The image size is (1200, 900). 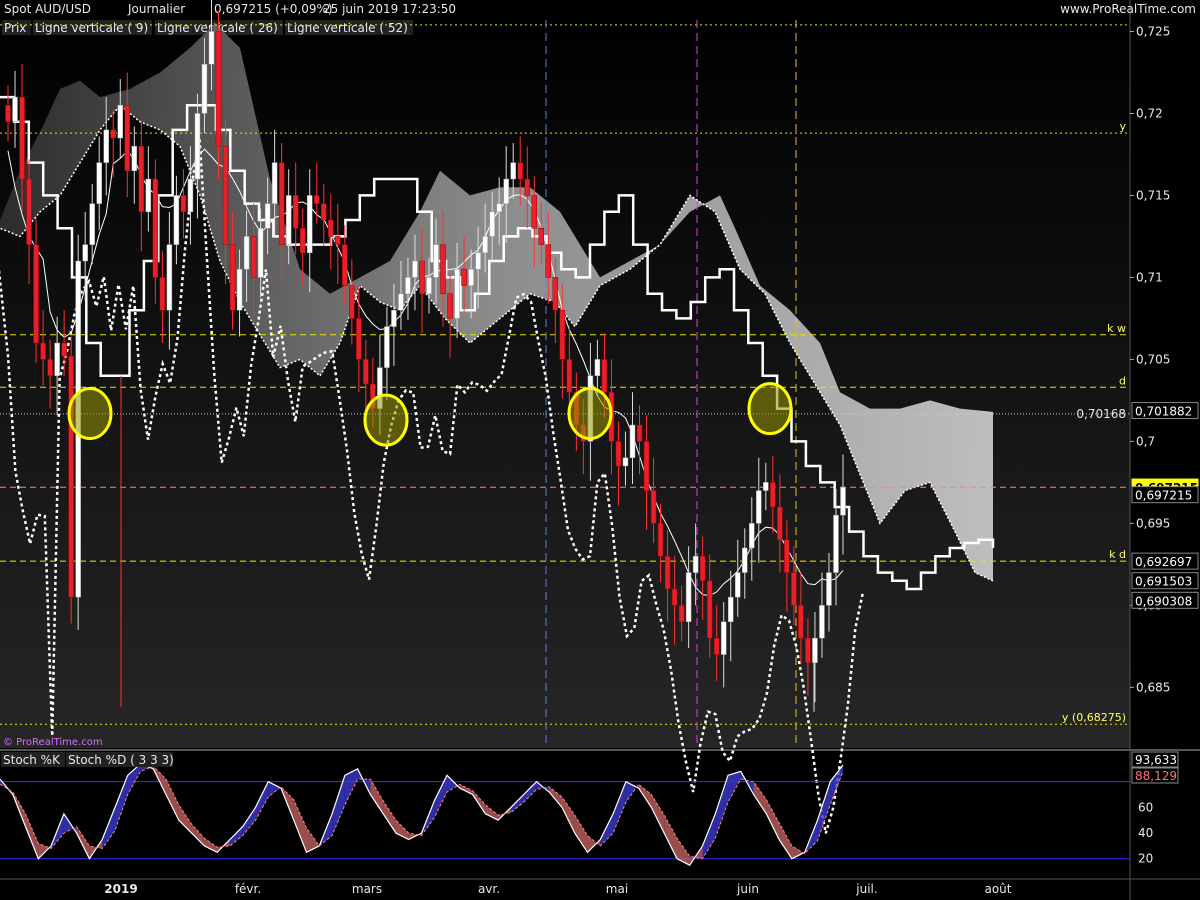 What do you see at coordinates (1149, 113) in the screenshot?
I see `y-tick-label: 0,72` at bounding box center [1149, 113].